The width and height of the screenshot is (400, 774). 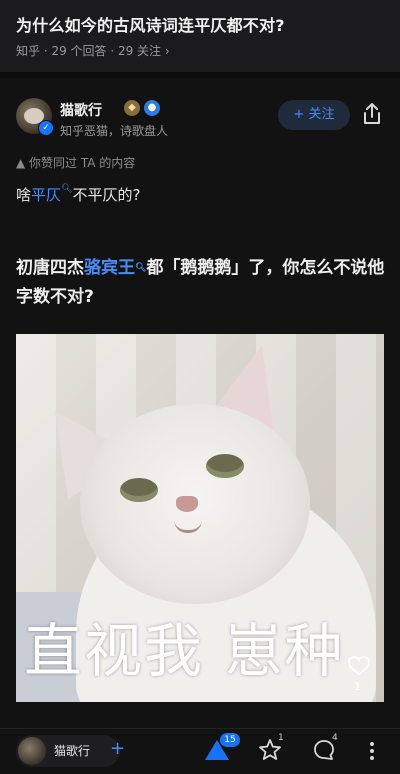 I want to click on answer-line-1: 啥平仄🔍︎不平仄的?, so click(x=78, y=194).